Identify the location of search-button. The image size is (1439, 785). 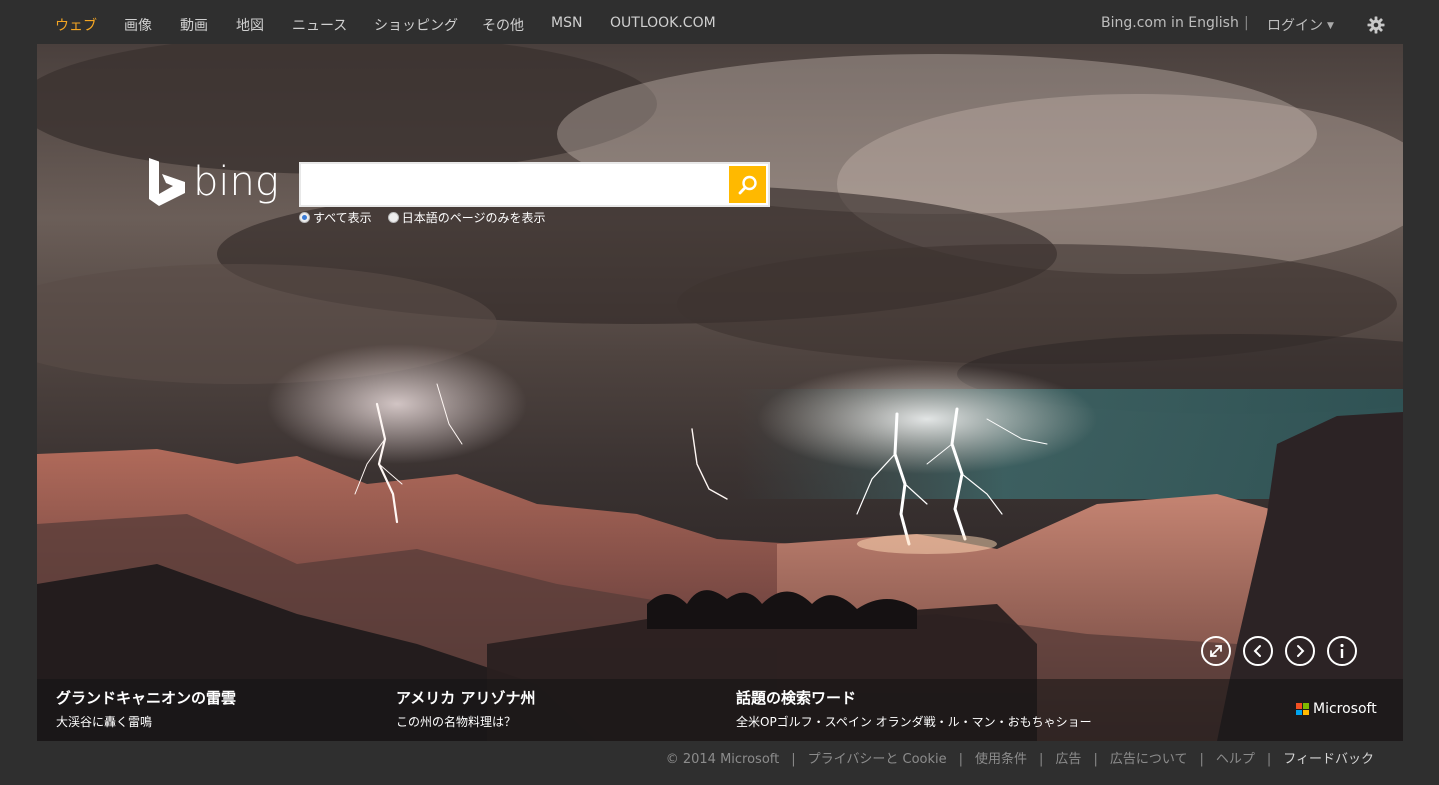
(747, 184).